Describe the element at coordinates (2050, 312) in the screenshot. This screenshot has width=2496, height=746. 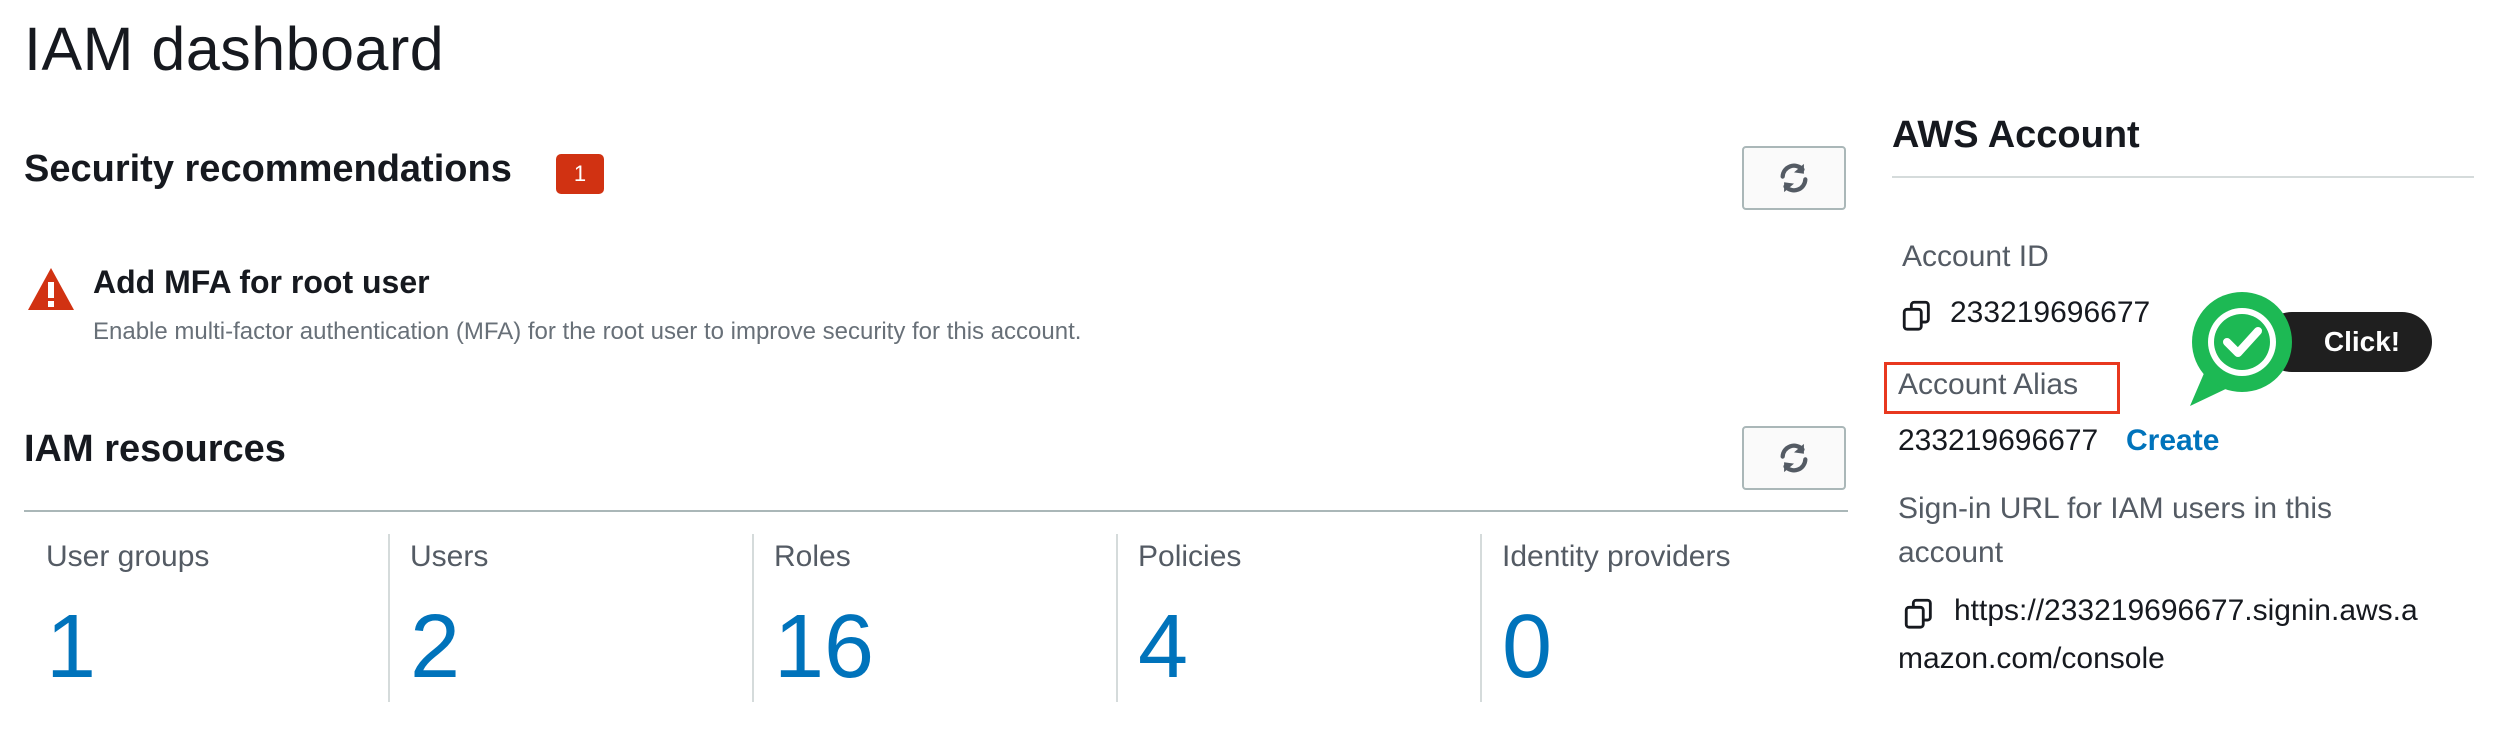
I see `account-id-value: 233219696677` at that location.